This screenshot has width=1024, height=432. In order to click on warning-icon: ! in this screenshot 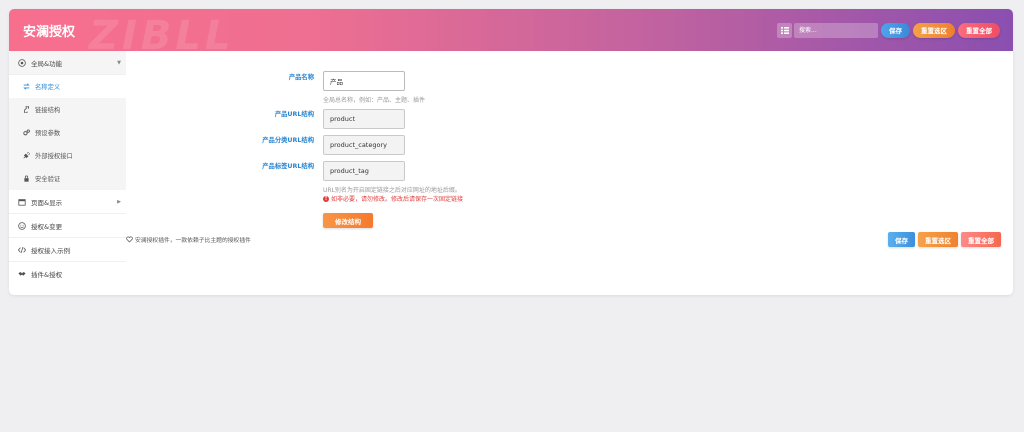, I will do `click(326, 198)`.